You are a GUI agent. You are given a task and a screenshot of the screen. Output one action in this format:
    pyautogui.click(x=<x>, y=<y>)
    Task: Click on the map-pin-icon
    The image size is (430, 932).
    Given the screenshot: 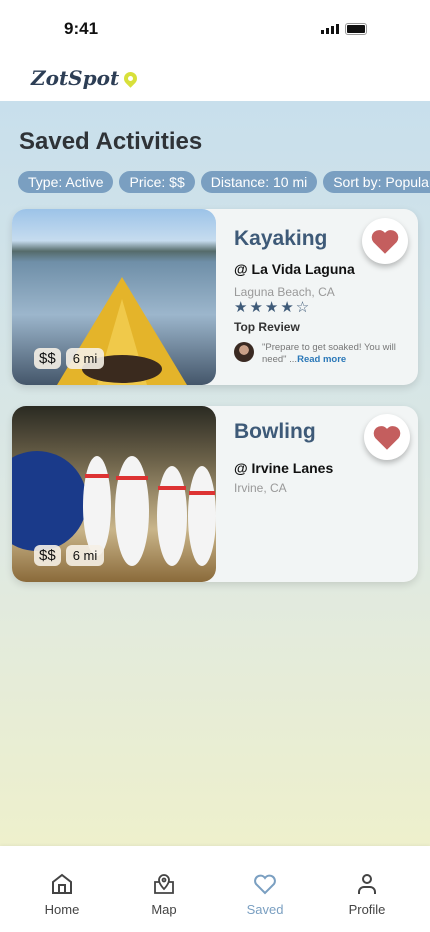 What is the action you would take?
    pyautogui.click(x=164, y=884)
    